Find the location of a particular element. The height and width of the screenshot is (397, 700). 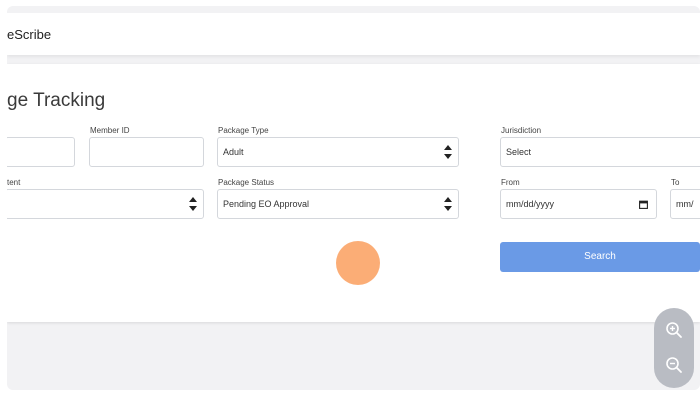

jurisdiction-select: Select is located at coordinates (600, 152).